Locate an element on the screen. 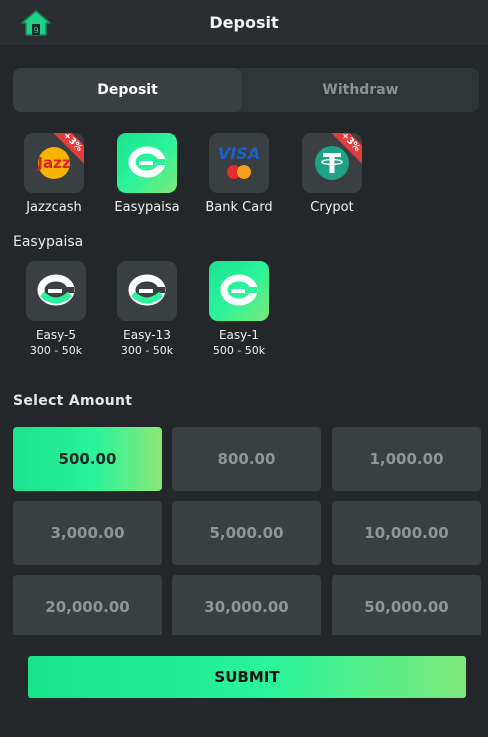 This screenshot has height=737, width=488. method-label: Crypot is located at coordinates (332, 207).